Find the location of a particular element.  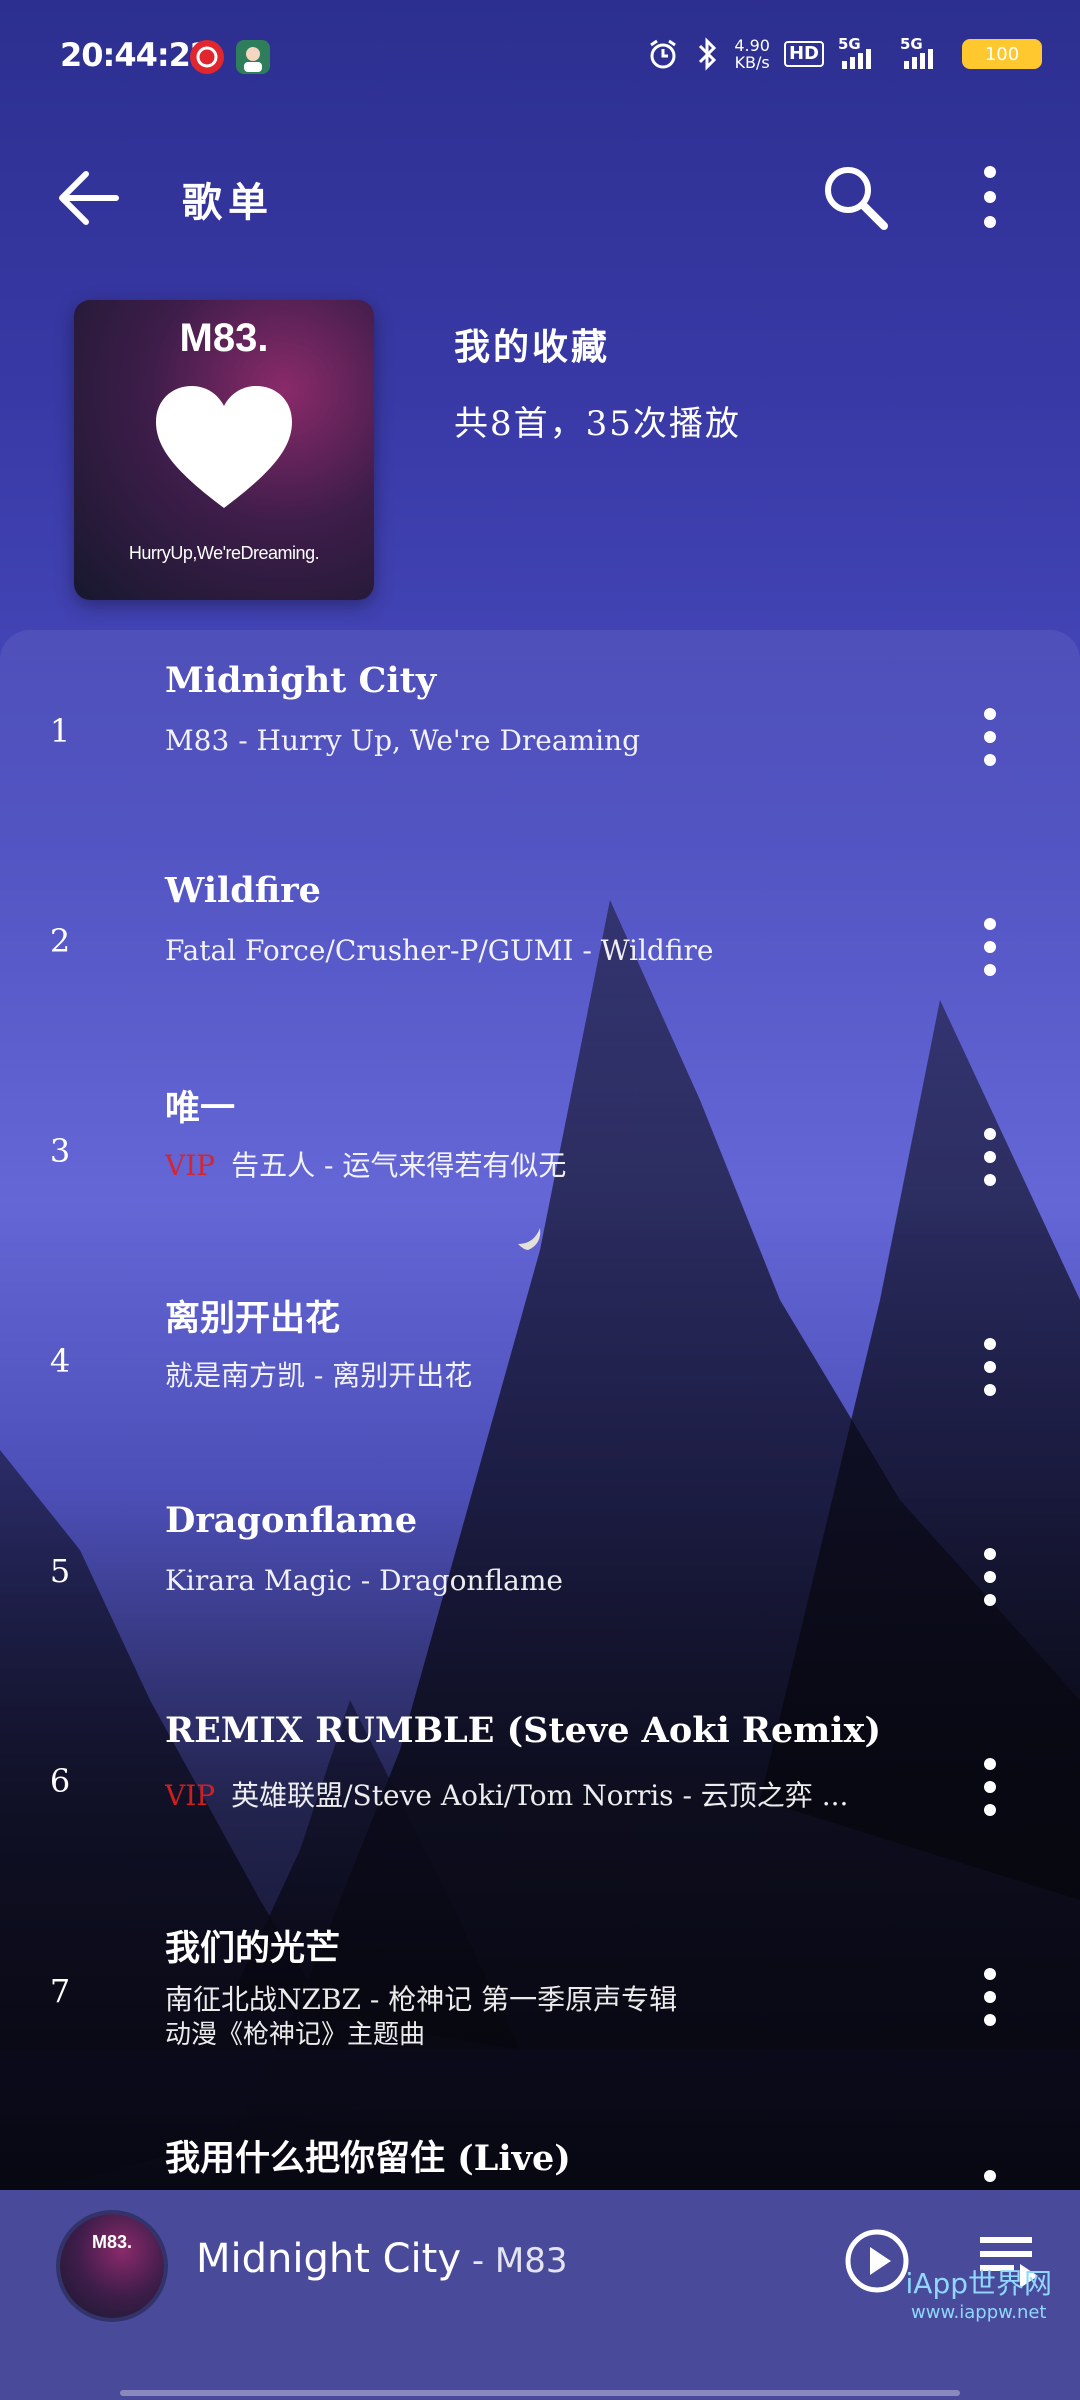

more-button is located at coordinates (990, 197).